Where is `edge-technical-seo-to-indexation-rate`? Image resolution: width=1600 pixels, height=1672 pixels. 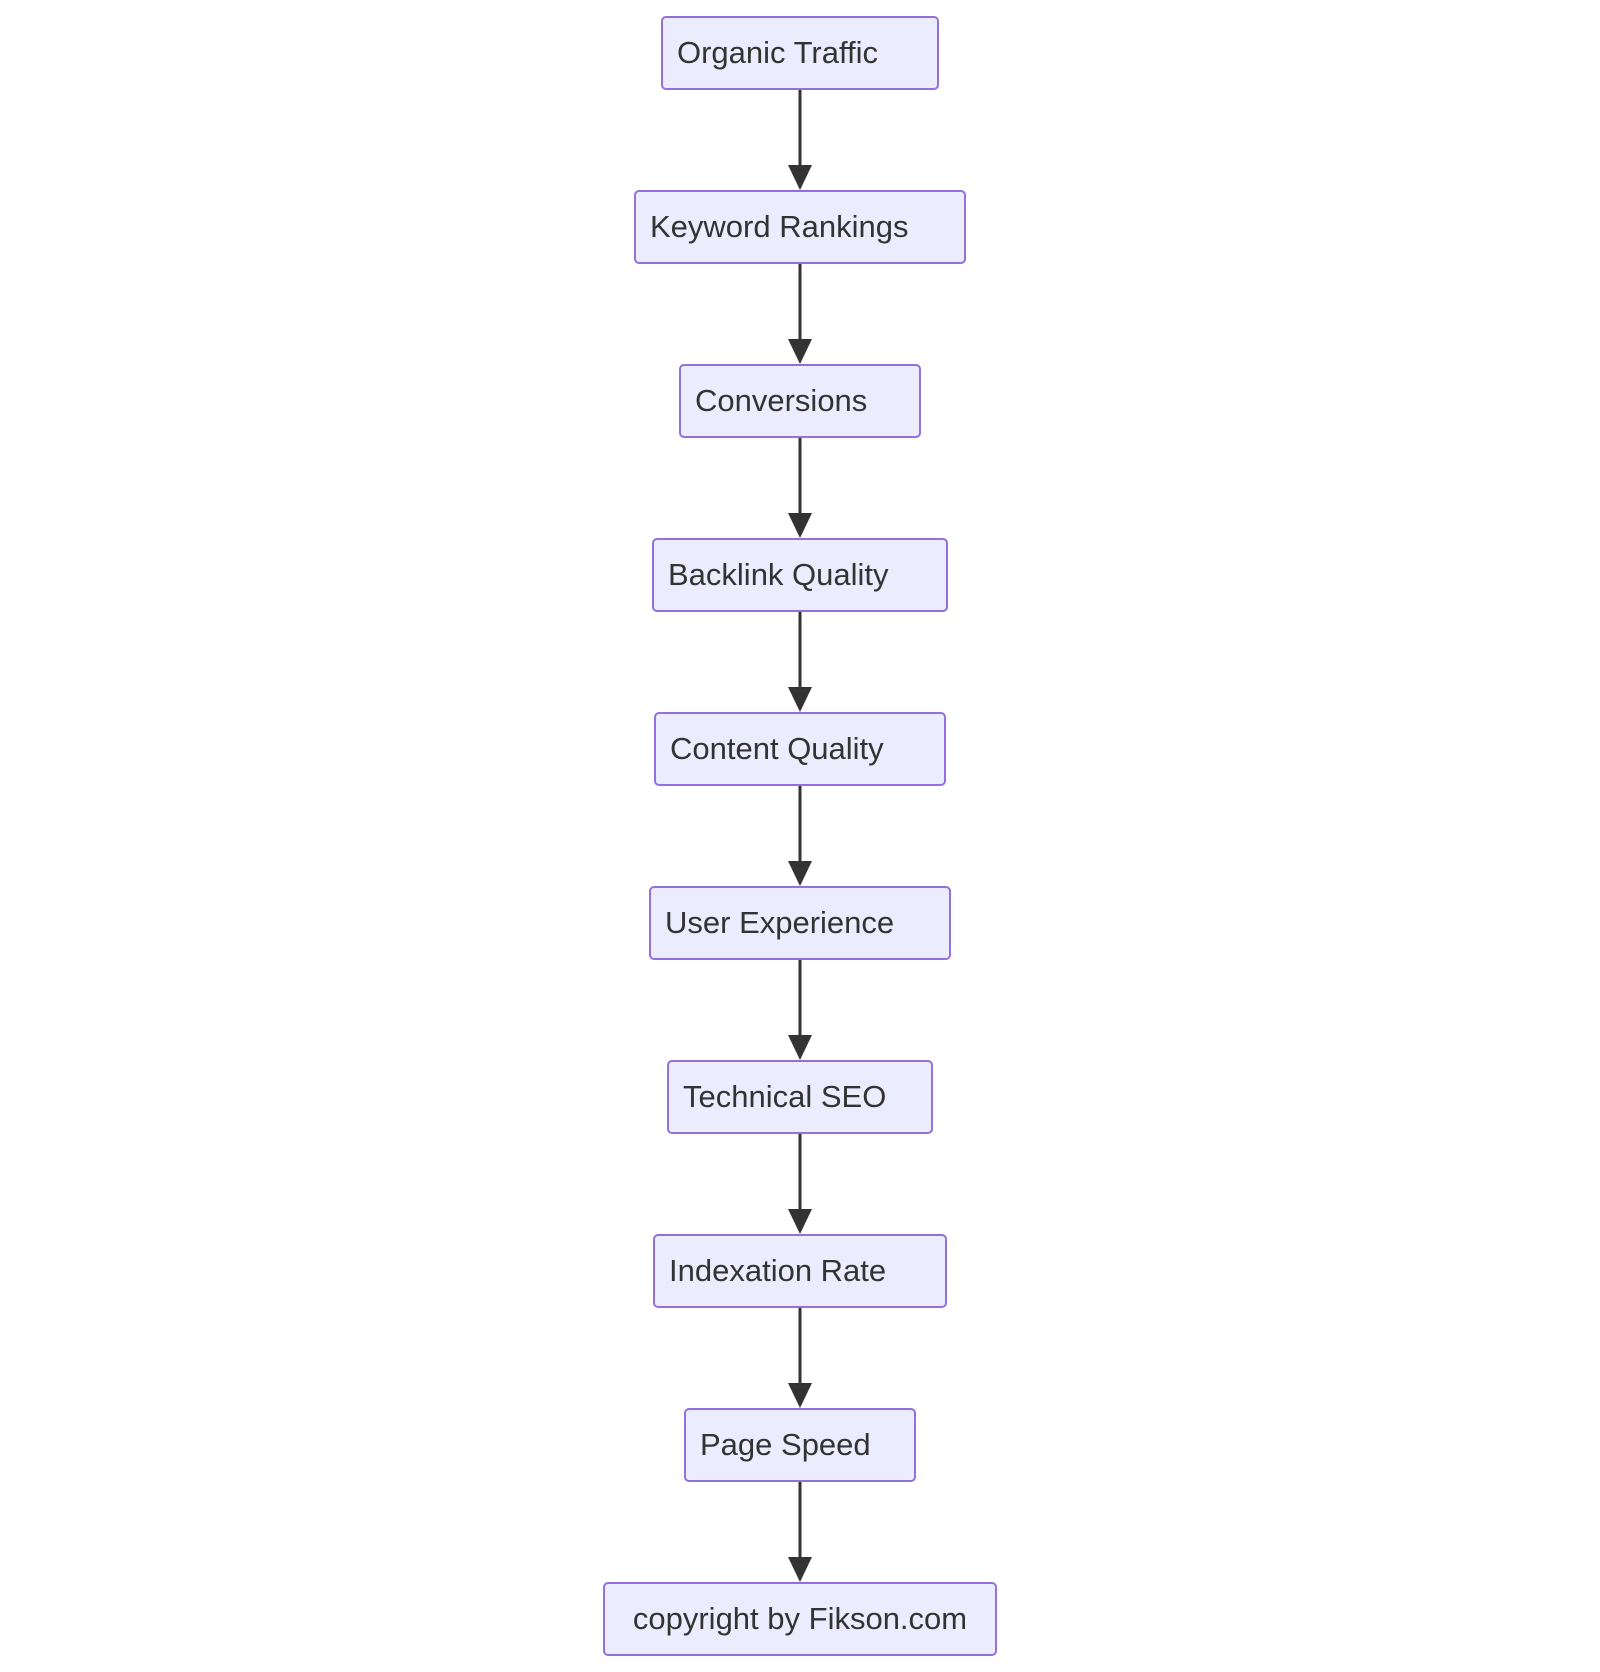
edge-technical-seo-to-indexation-rate is located at coordinates (800, 1184).